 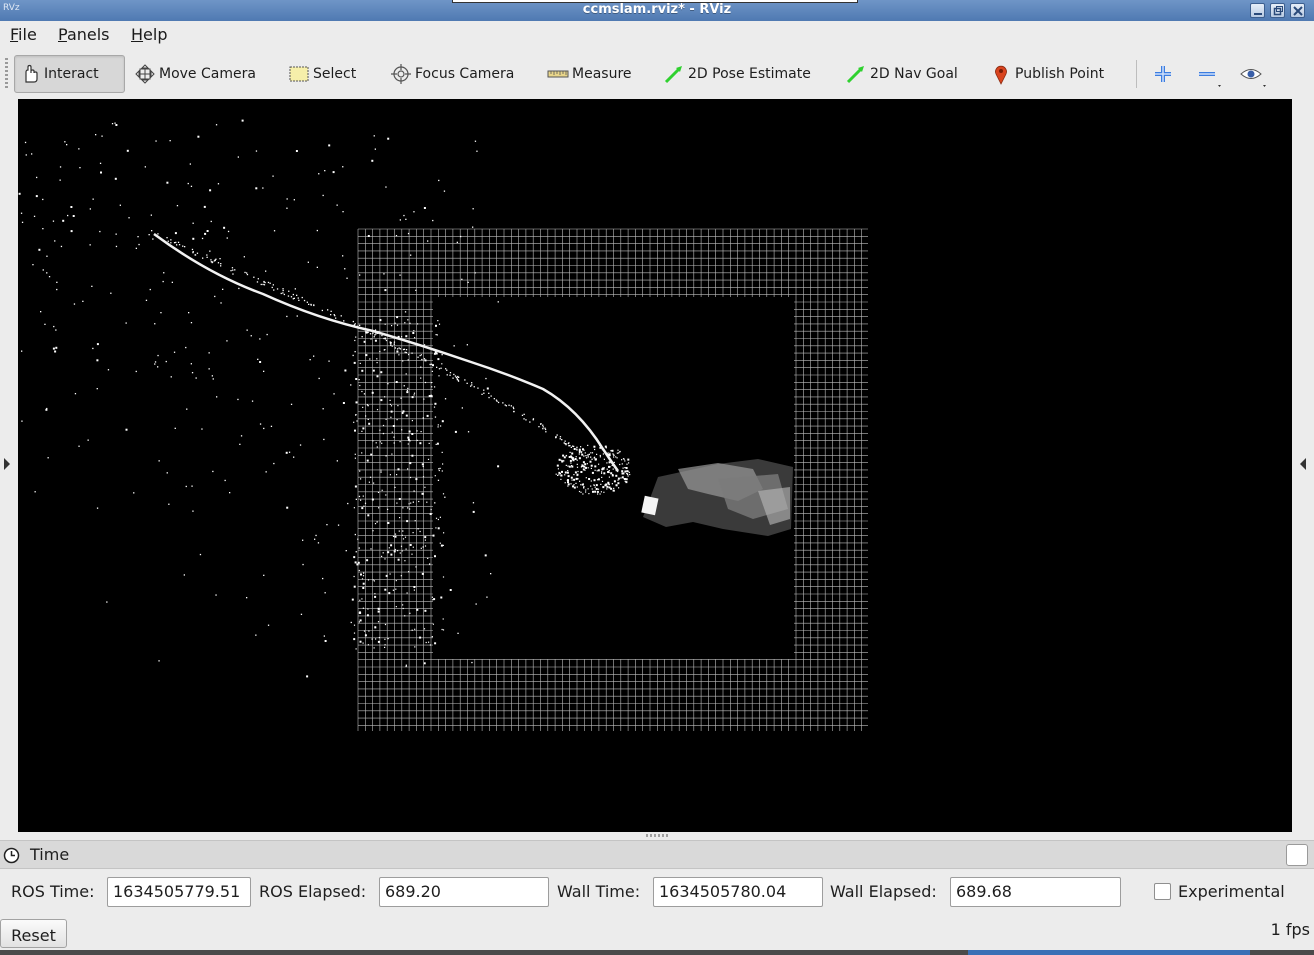 What do you see at coordinates (313, 891) in the screenshot?
I see `ros-elapsed-label: ROS Elapsed:` at bounding box center [313, 891].